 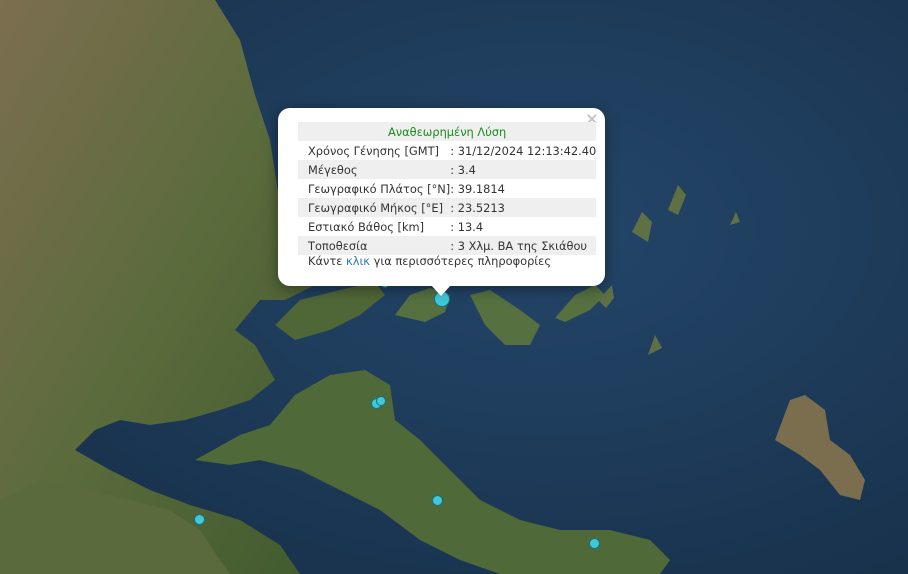 I want to click on more-info-link: κλικ, so click(x=358, y=261).